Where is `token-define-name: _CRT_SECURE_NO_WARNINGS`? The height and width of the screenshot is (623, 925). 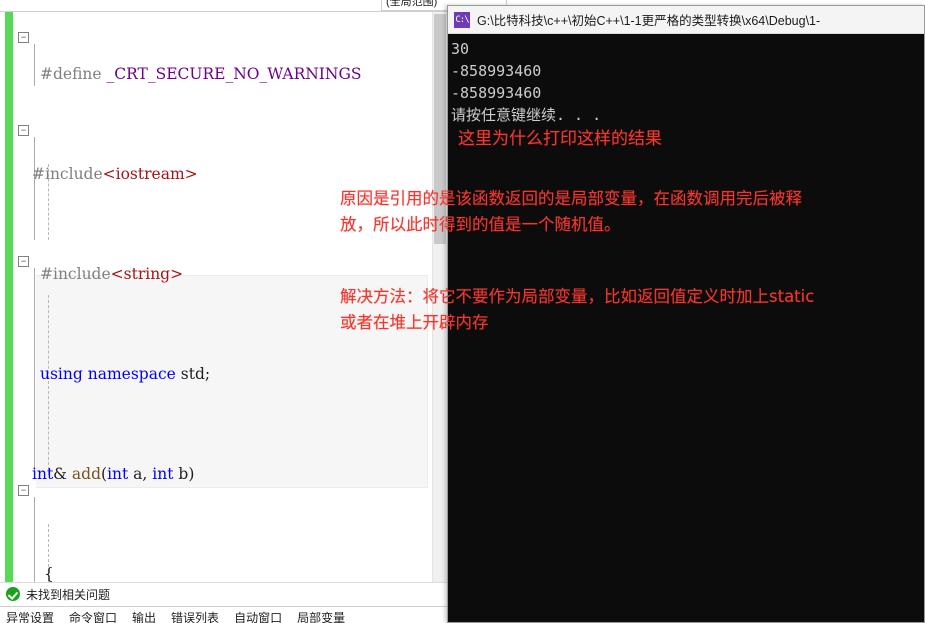 token-define-name: _CRT_SECURE_NO_WARNINGS is located at coordinates (234, 74).